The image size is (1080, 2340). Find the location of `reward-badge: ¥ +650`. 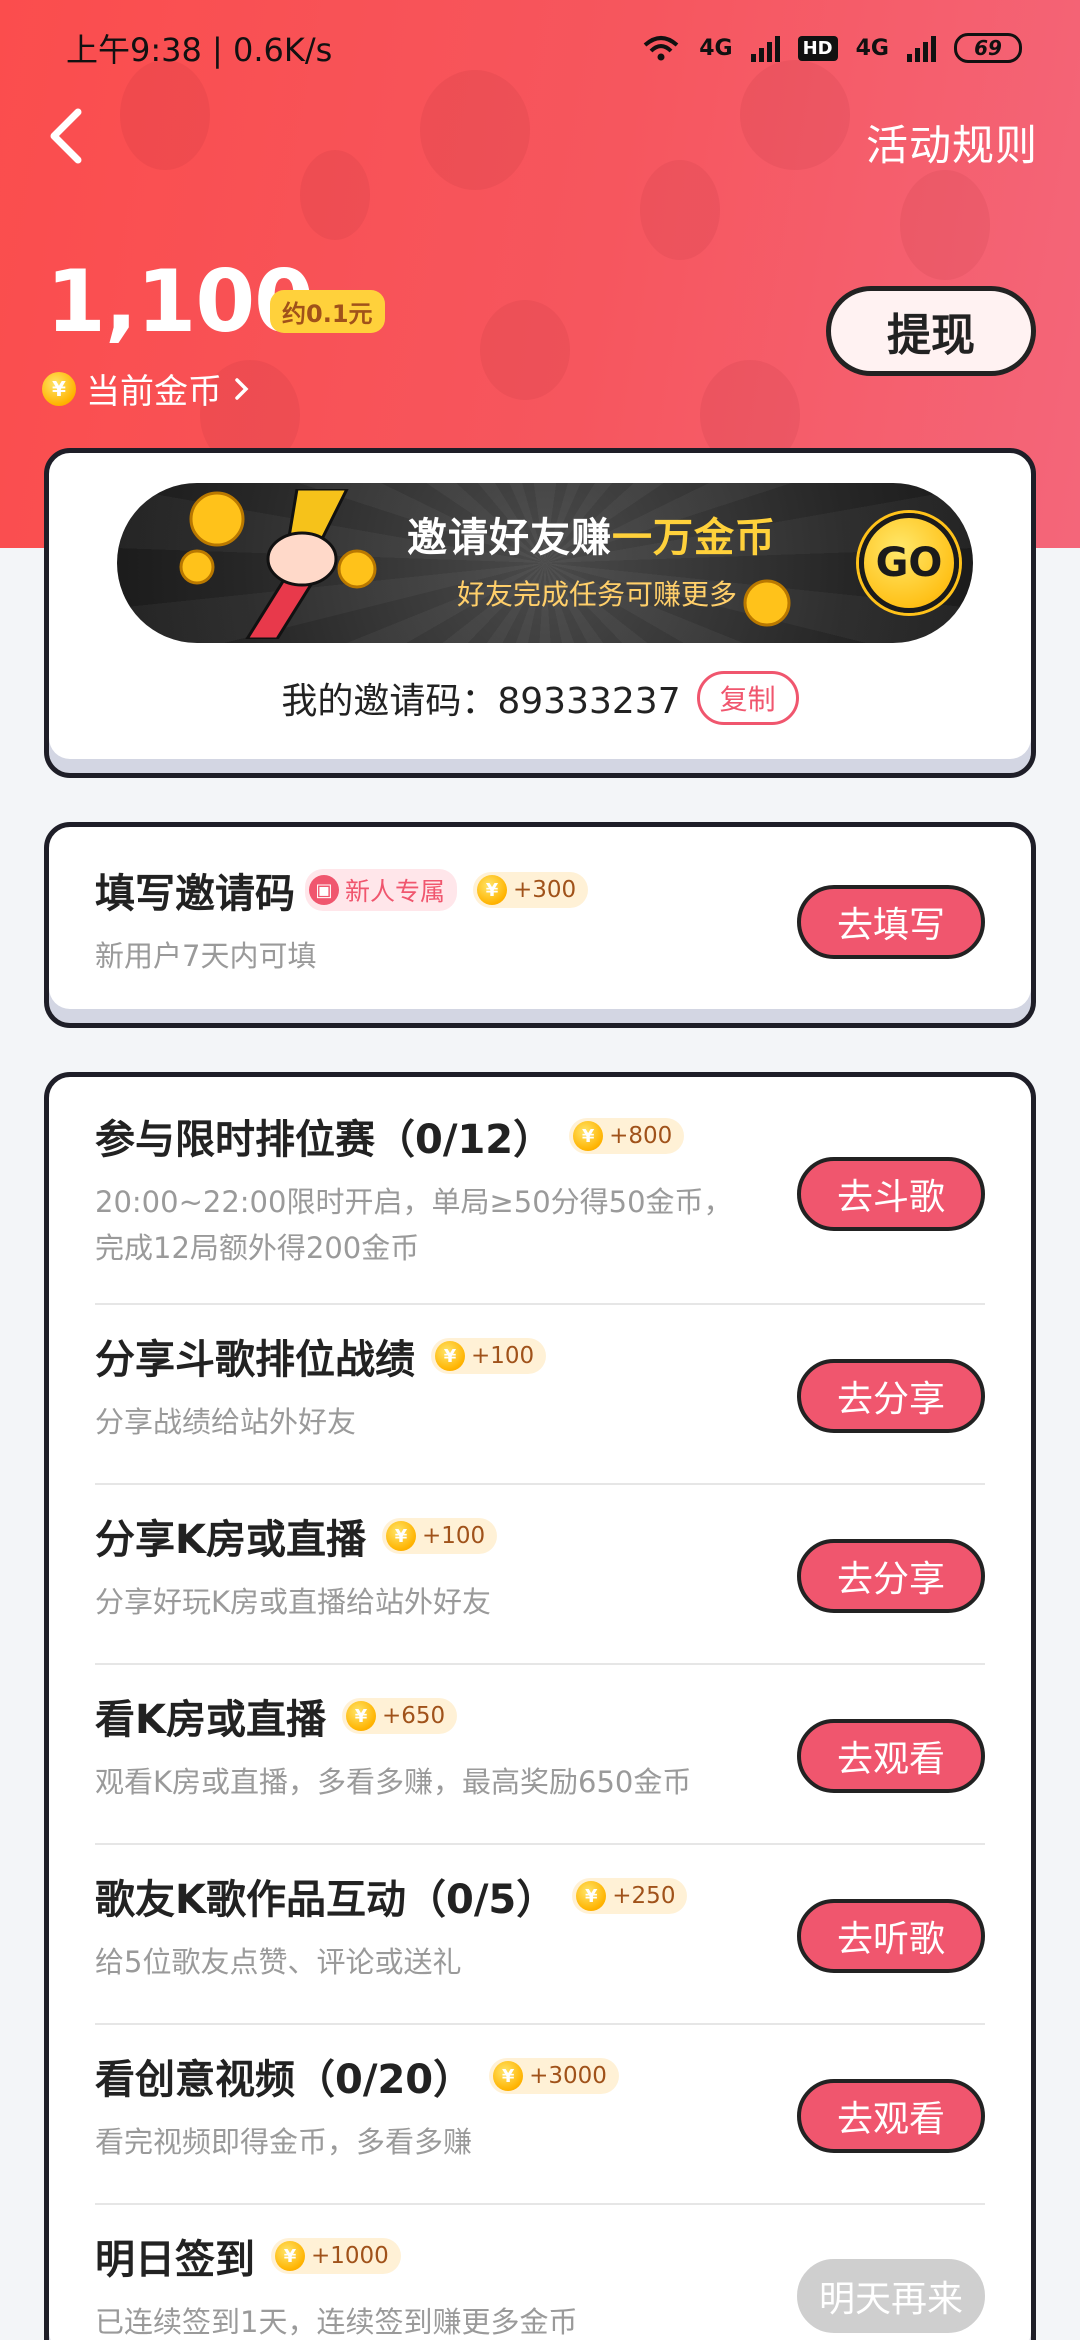

reward-badge: ¥ +650 is located at coordinates (400, 1716).